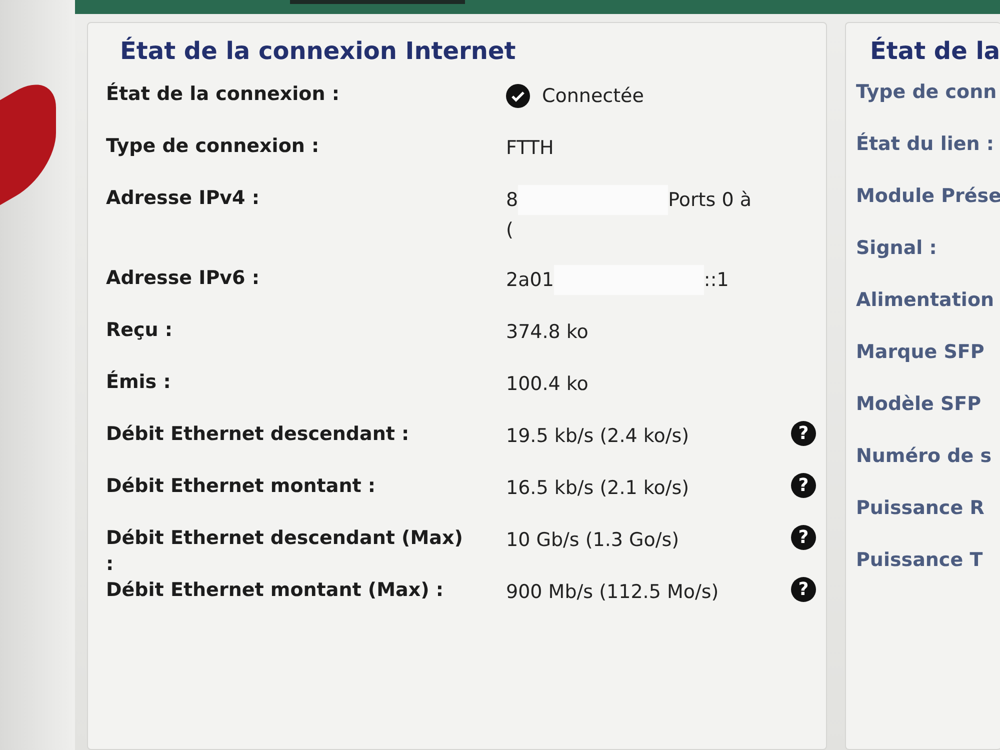  What do you see at coordinates (919, 560) in the screenshot?
I see `field-label: Puissance T` at bounding box center [919, 560].